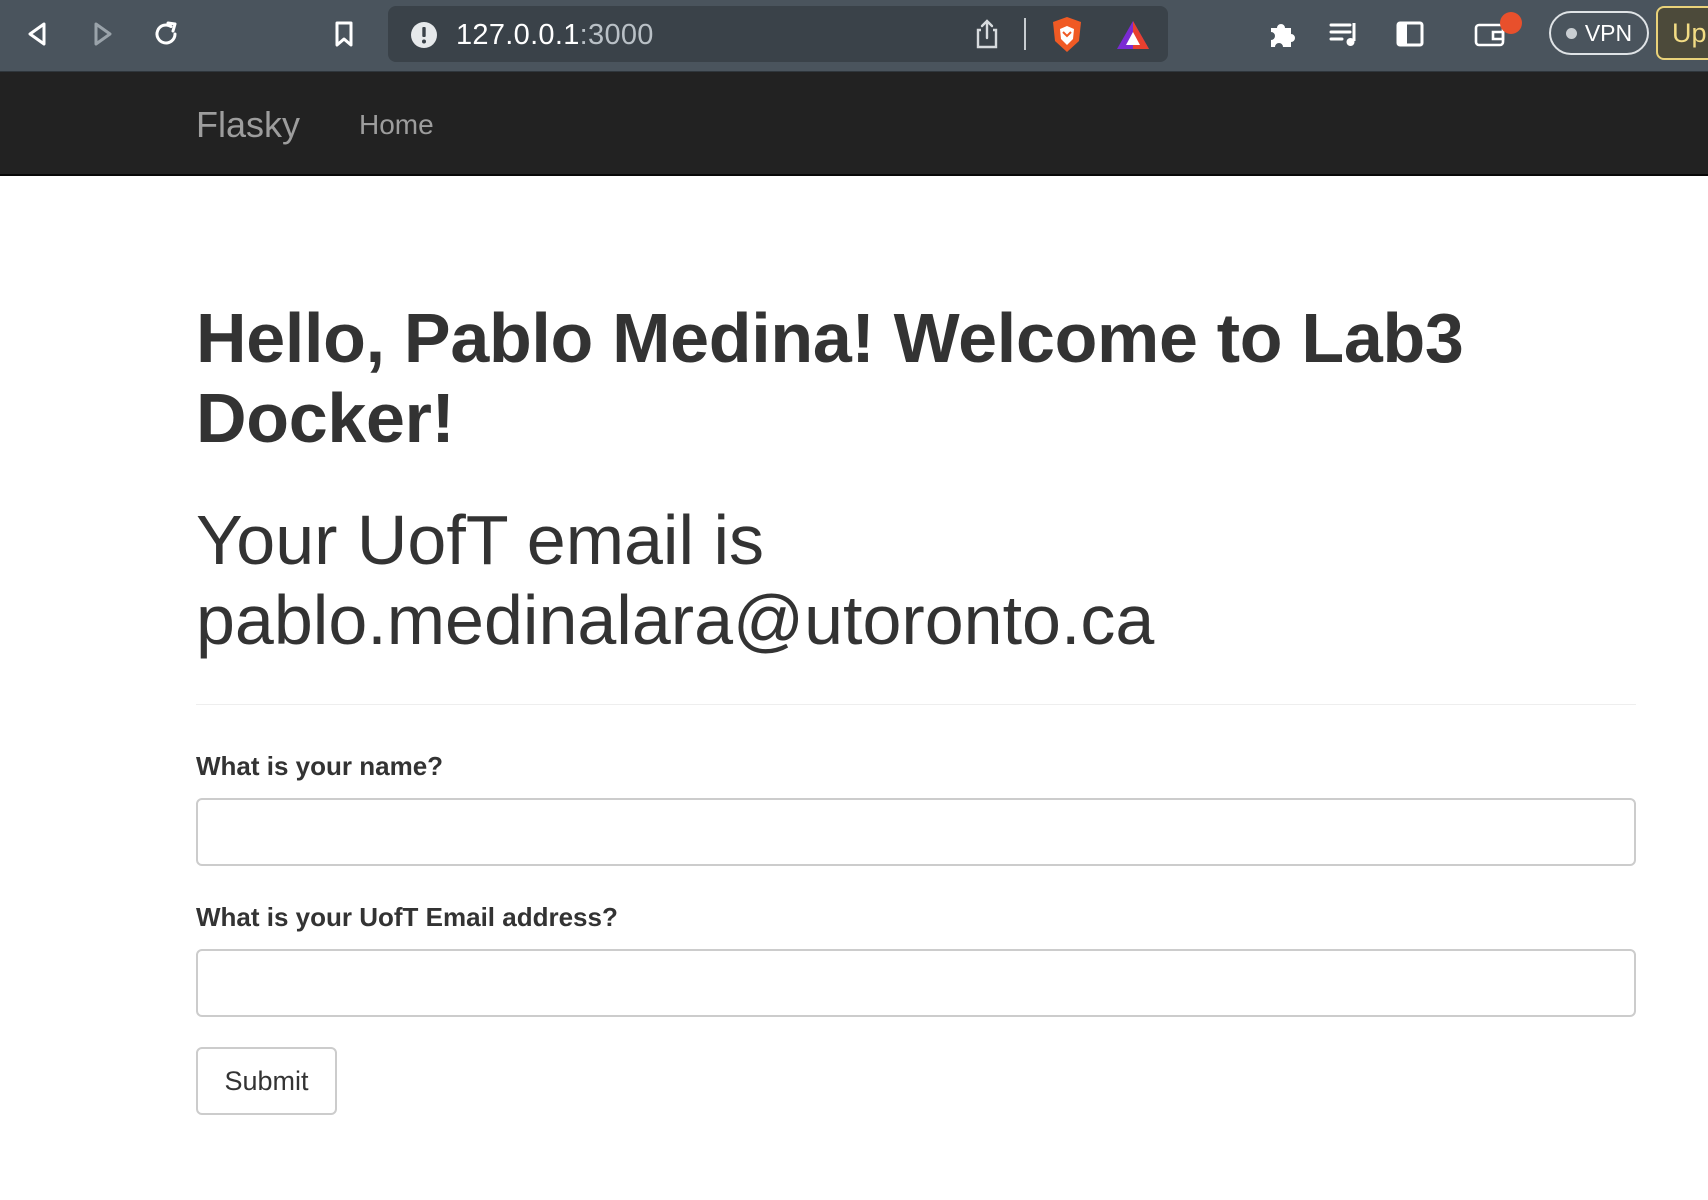 This screenshot has width=1708, height=1200. What do you see at coordinates (987, 34) in the screenshot?
I see `share-icon` at bounding box center [987, 34].